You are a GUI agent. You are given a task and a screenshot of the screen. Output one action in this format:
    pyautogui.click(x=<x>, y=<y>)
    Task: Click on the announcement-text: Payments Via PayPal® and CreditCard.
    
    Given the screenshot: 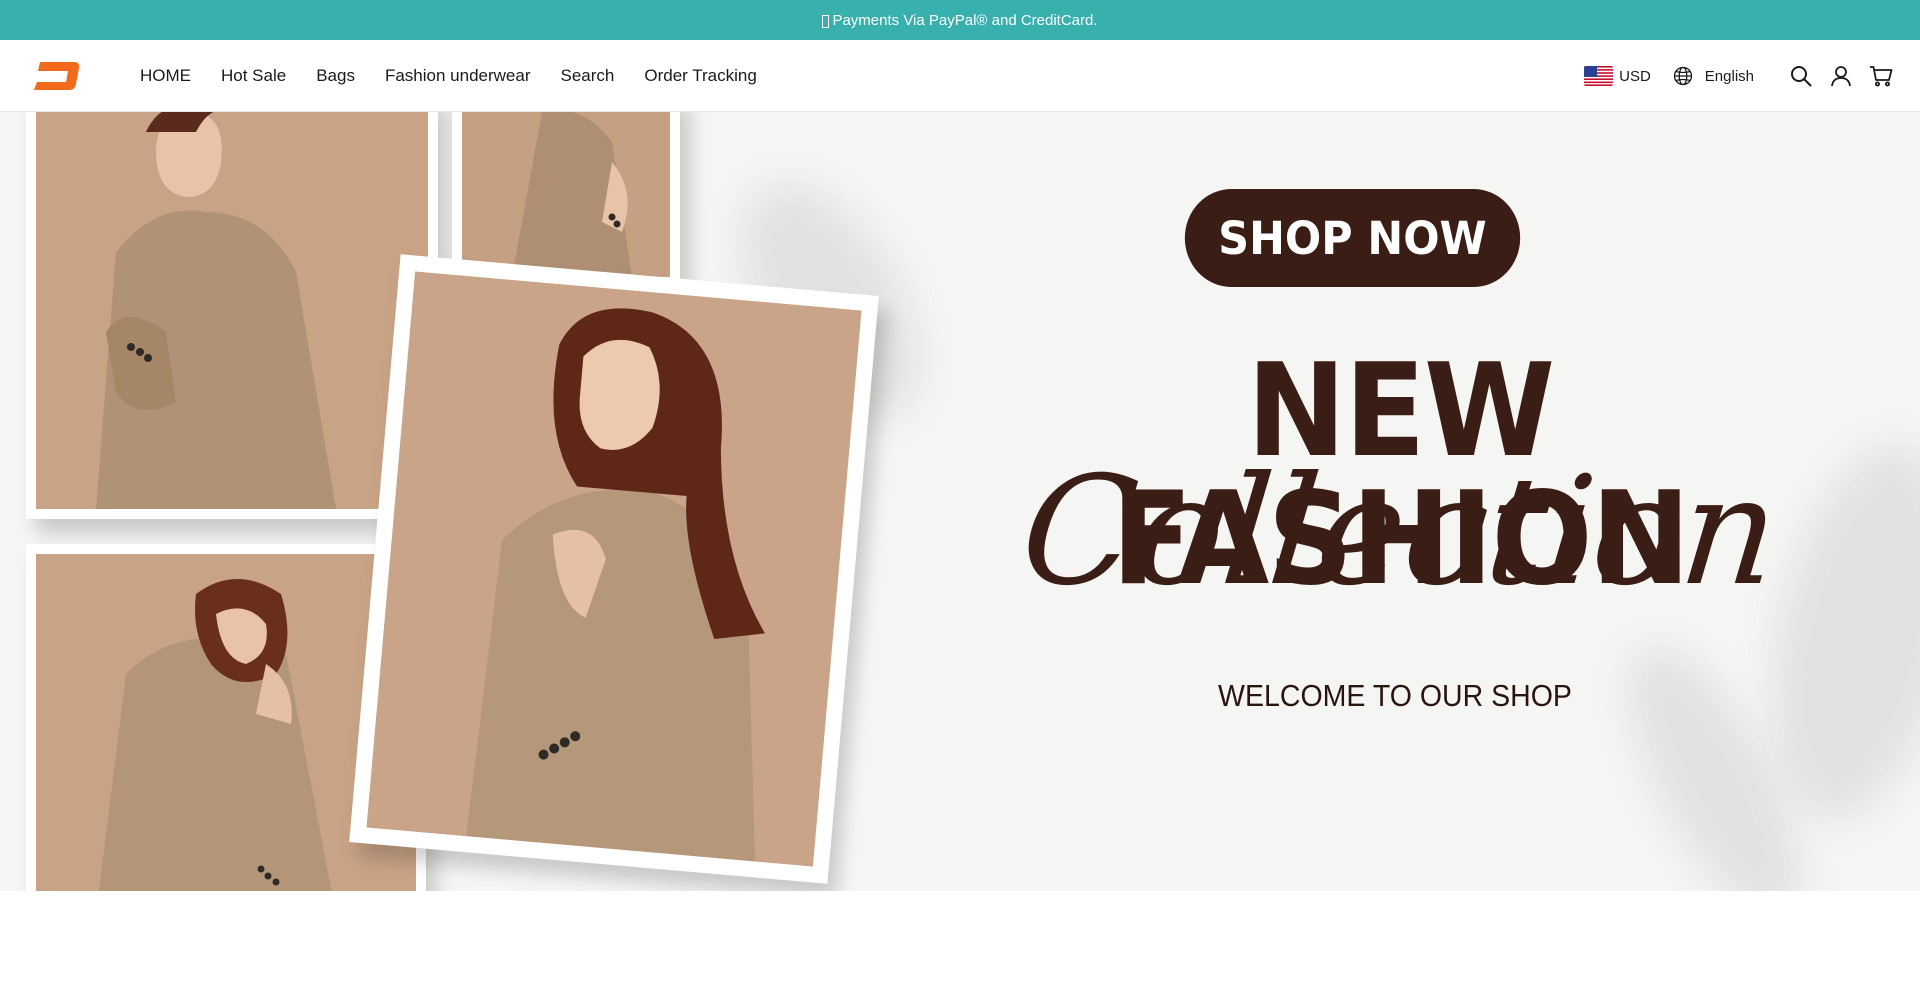 What is the action you would take?
    pyautogui.click(x=965, y=20)
    